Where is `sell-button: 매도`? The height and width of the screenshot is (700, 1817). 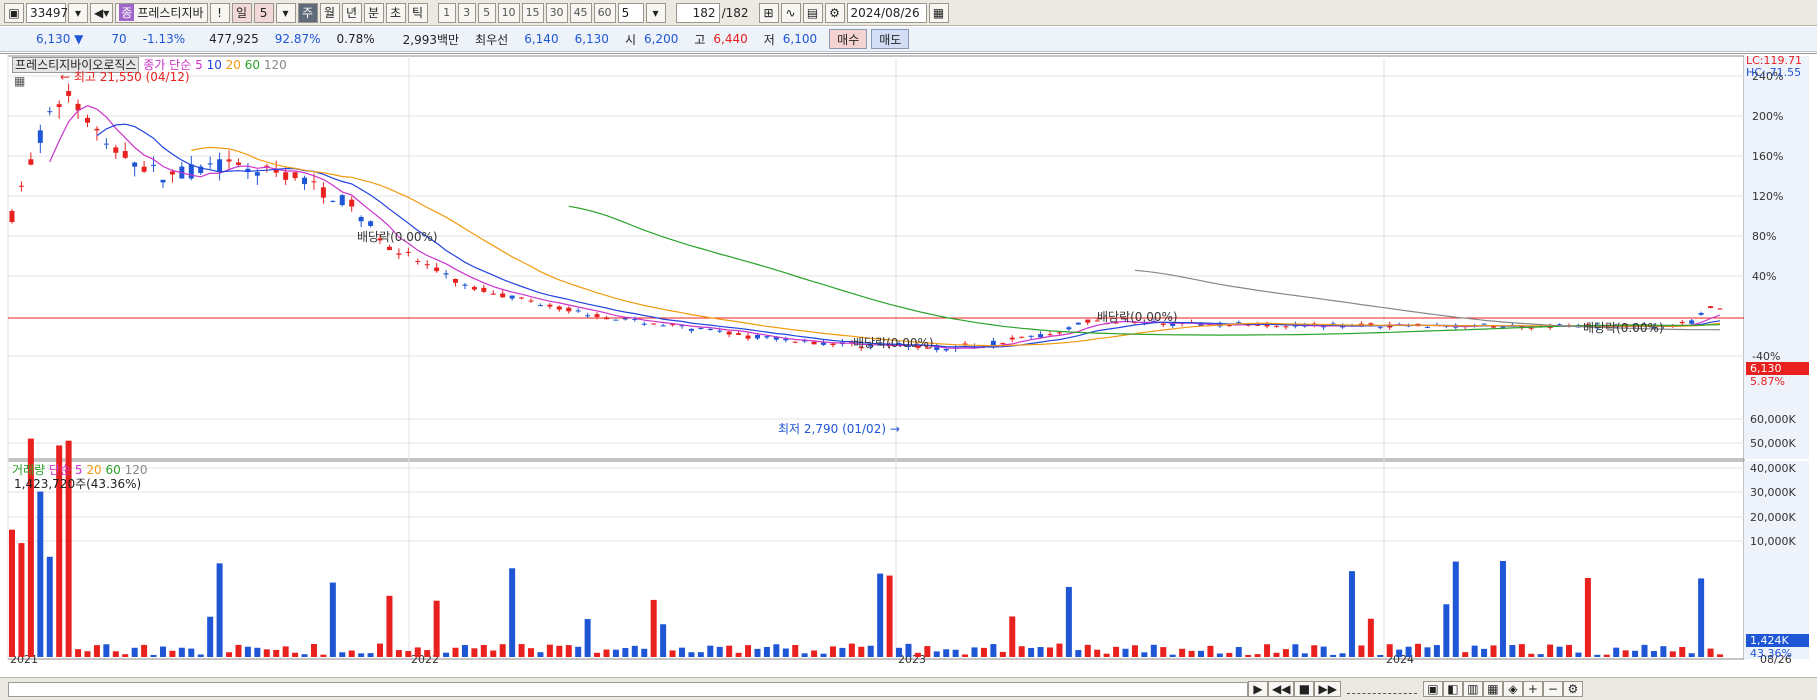
sell-button: 매도 is located at coordinates (890, 39).